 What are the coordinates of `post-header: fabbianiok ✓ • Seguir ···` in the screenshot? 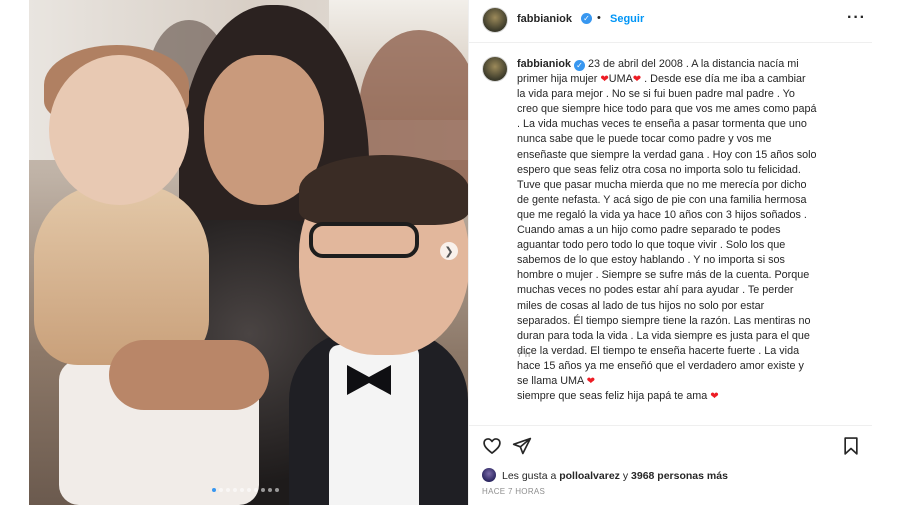 It's located at (670, 21).